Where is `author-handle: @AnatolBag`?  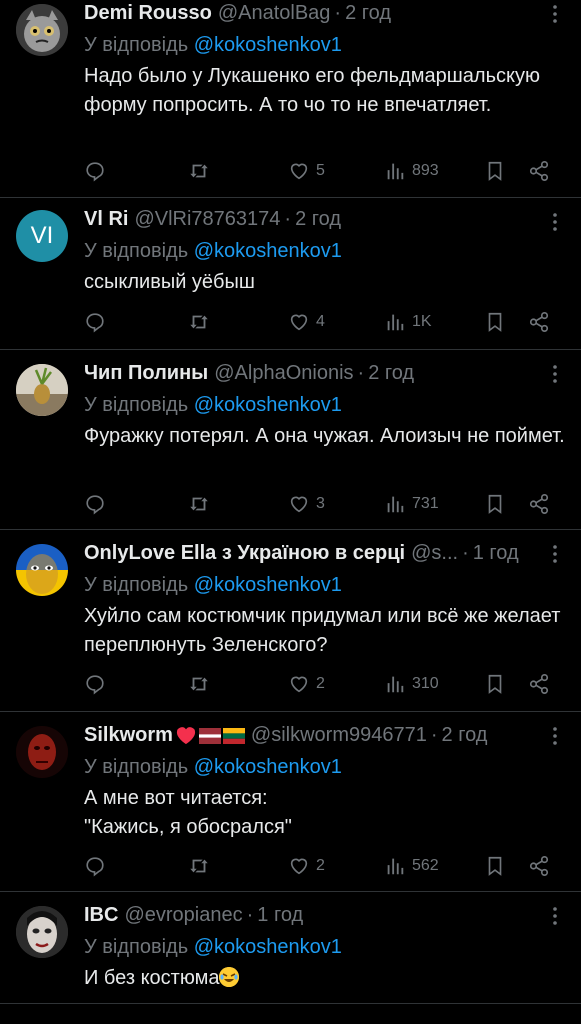 author-handle: @AnatolBag is located at coordinates (274, 13).